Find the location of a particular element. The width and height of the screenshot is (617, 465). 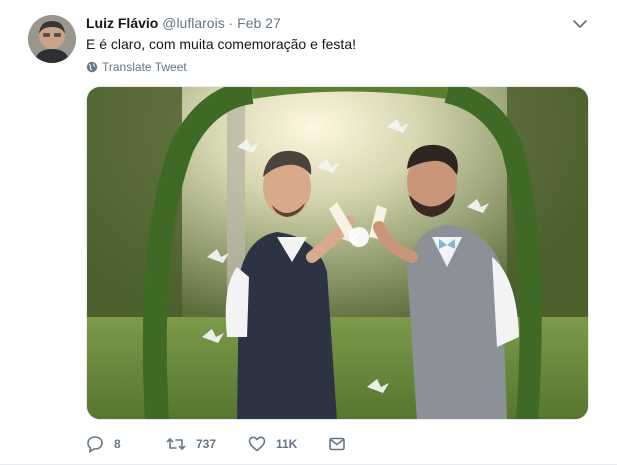

dm-icon is located at coordinates (337, 444).